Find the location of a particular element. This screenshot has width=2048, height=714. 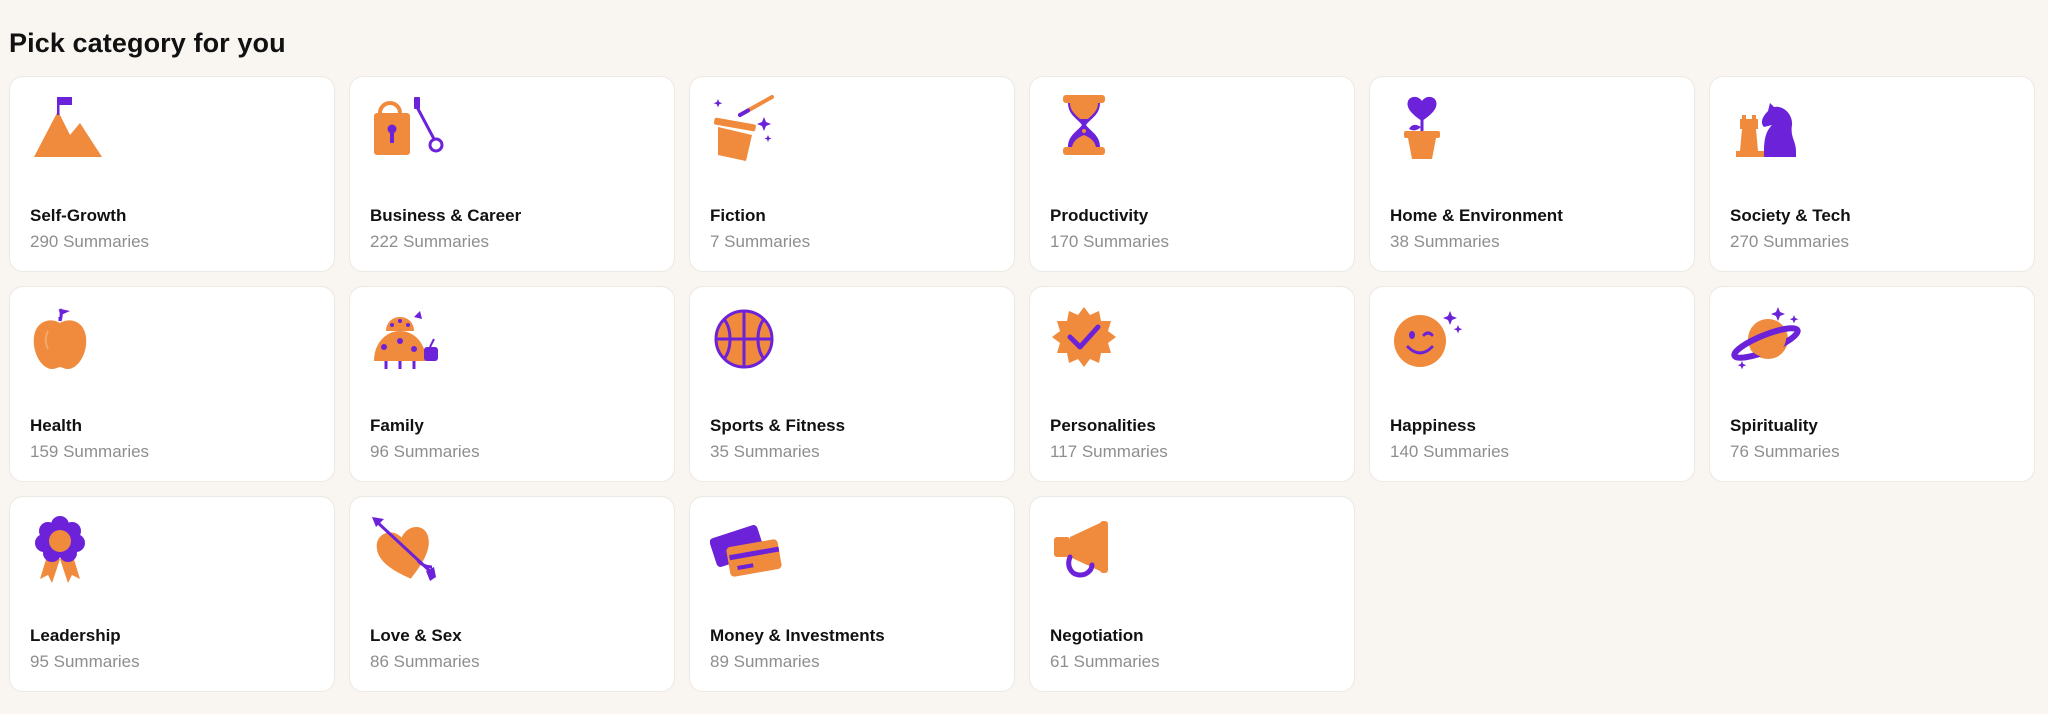

badge-check-icon is located at coordinates (1088, 339).